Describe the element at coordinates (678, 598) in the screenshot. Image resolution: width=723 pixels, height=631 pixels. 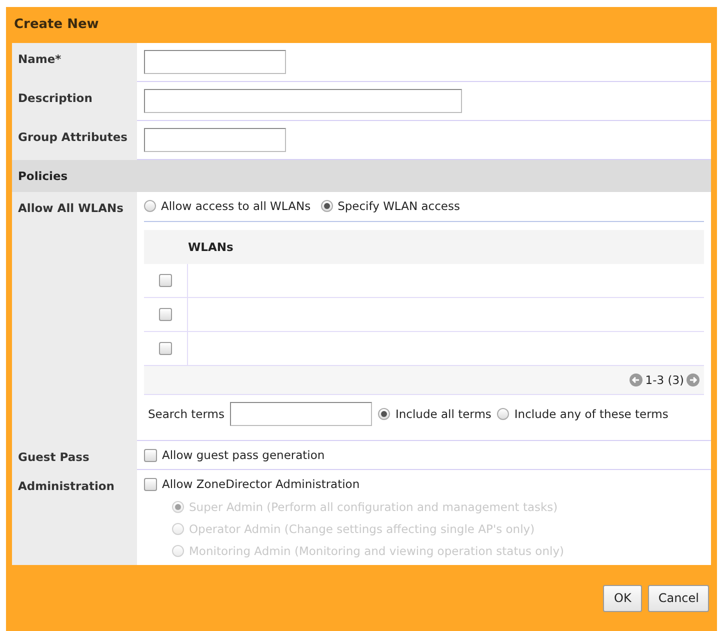
I see `cancel-button: Cancel` at that location.